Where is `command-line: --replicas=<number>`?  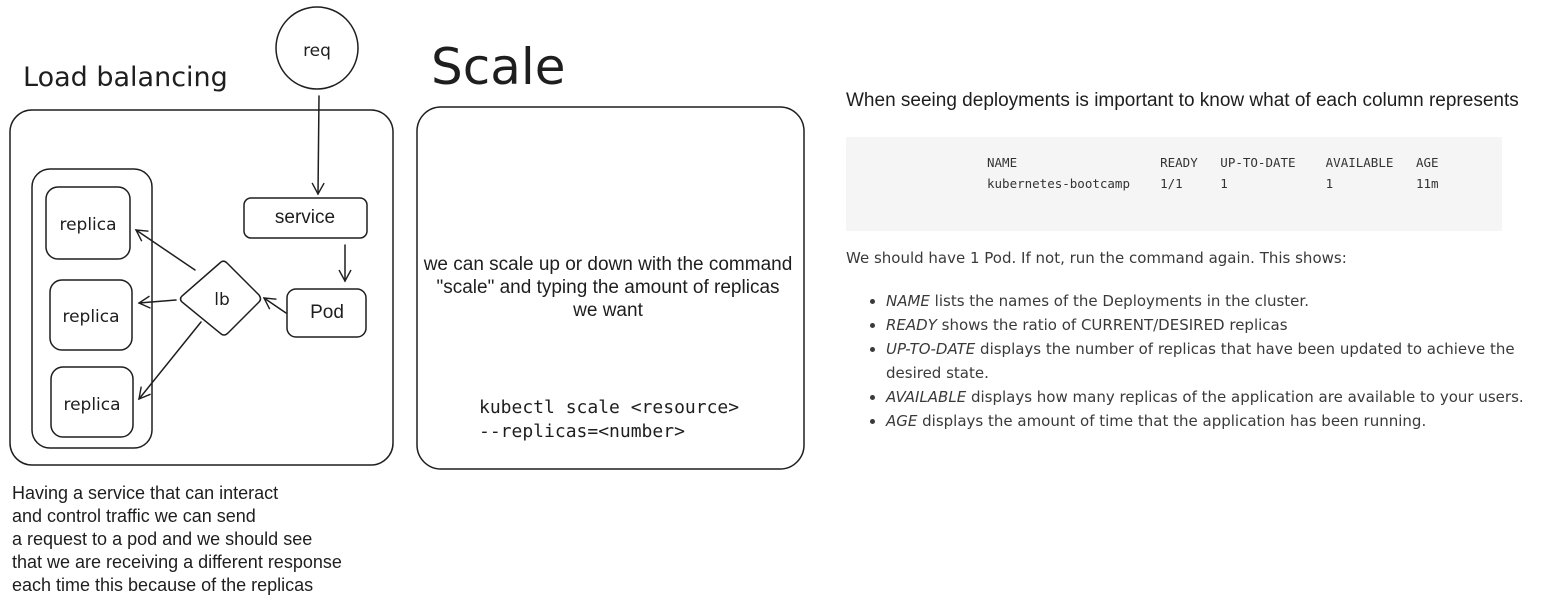
command-line: --replicas=<number> is located at coordinates (582, 431).